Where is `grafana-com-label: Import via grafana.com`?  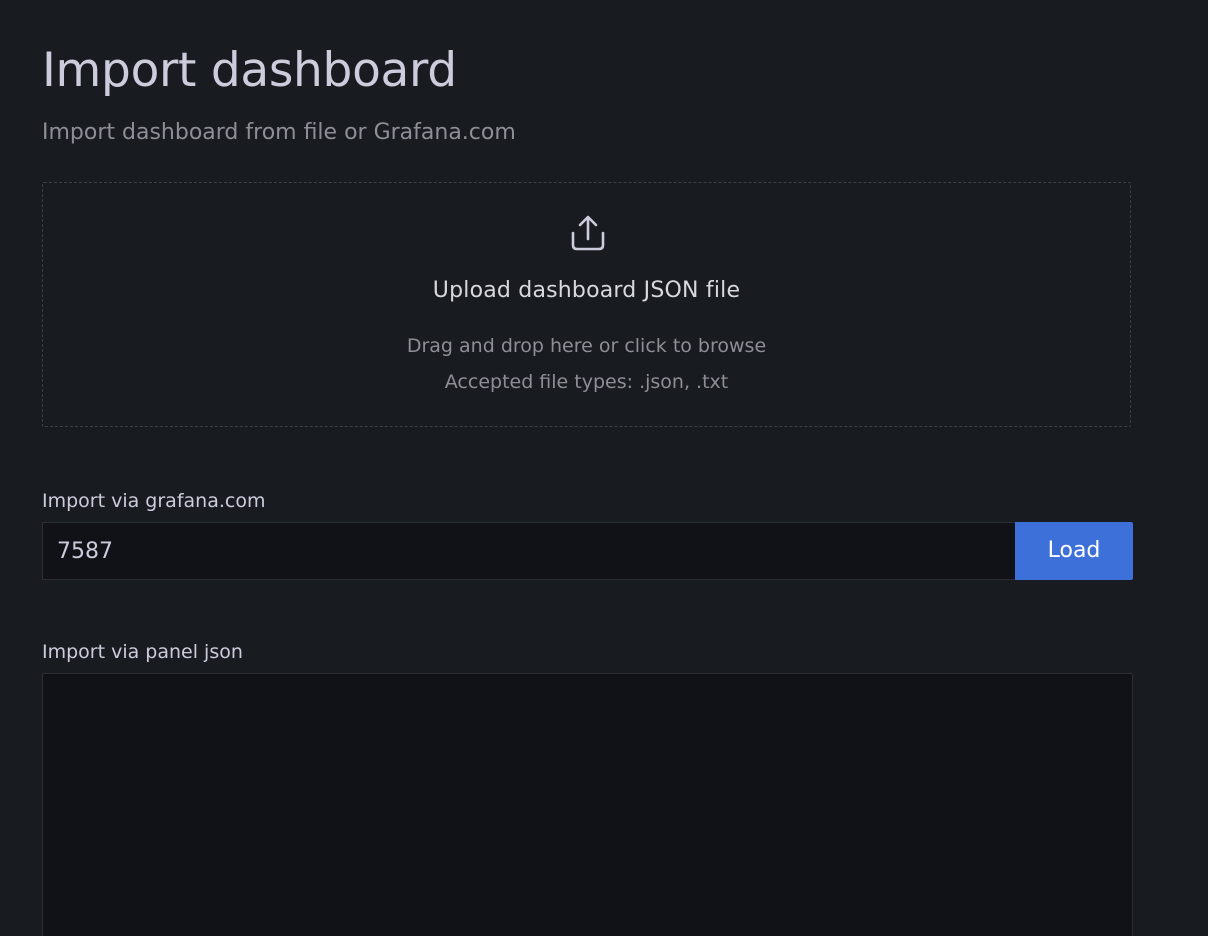
grafana-com-label: Import via grafana.com is located at coordinates (154, 501).